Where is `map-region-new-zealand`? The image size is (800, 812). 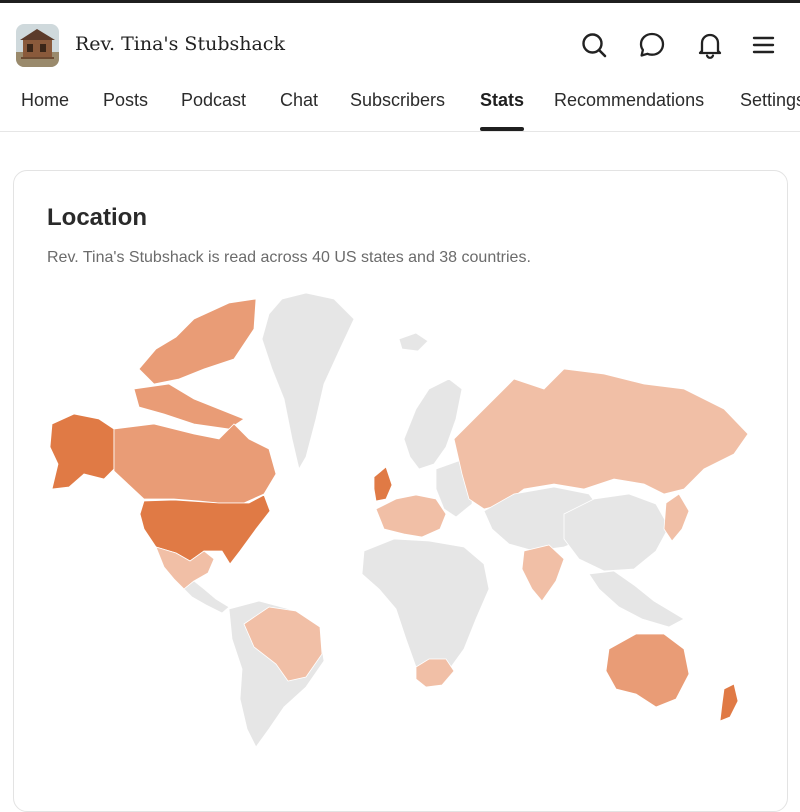
map-region-new-zealand is located at coordinates (729, 702).